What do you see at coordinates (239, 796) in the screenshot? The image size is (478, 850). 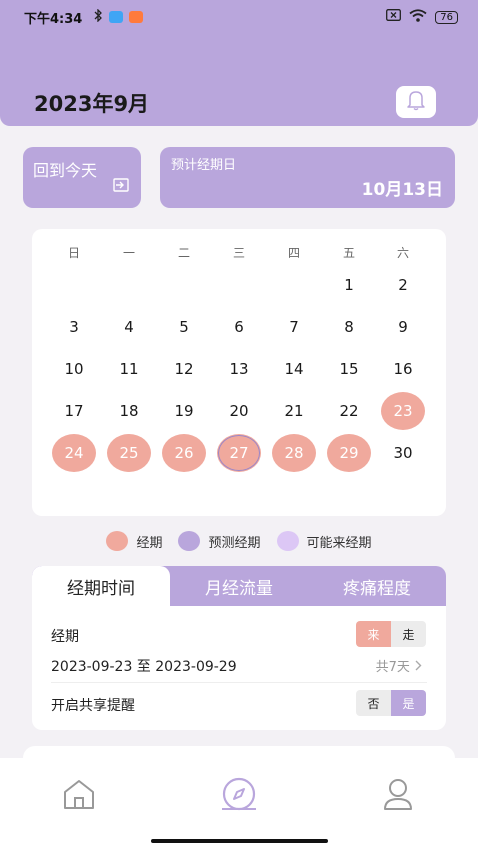 I see `nav-discover` at bounding box center [239, 796].